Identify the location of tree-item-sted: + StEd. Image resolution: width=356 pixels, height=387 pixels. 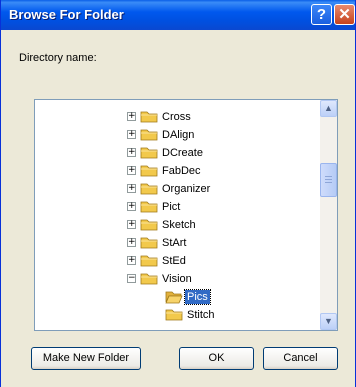
(175, 261).